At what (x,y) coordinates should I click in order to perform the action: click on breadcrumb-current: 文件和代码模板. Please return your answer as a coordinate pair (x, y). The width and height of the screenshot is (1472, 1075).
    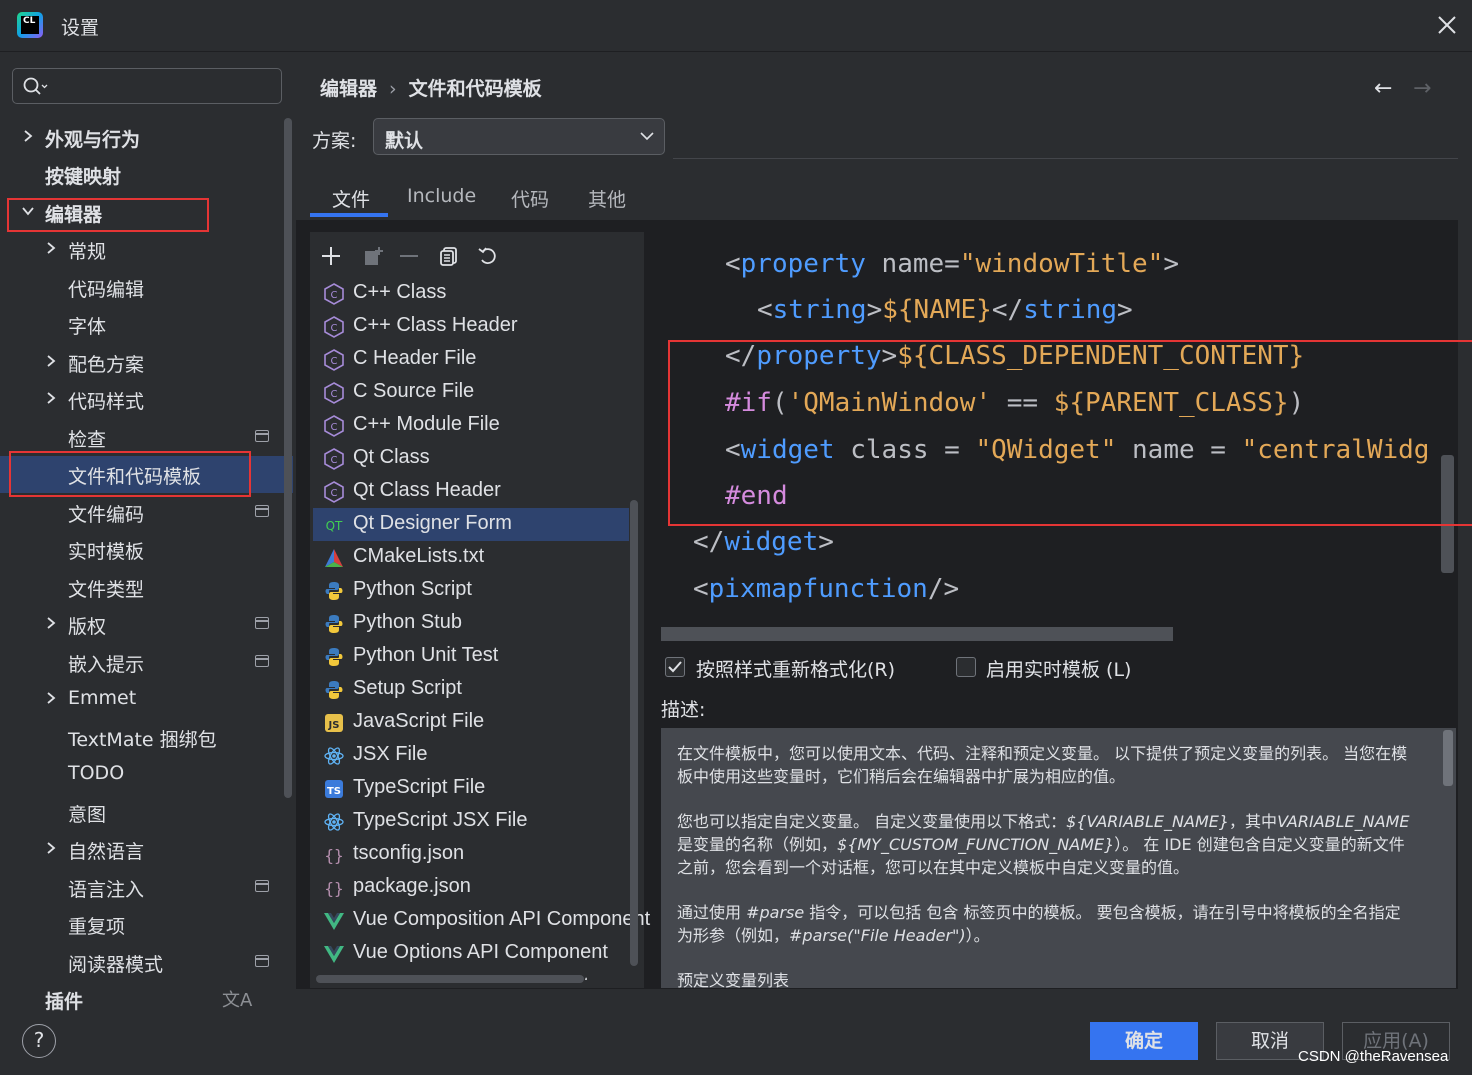
    Looking at the image, I should click on (475, 89).